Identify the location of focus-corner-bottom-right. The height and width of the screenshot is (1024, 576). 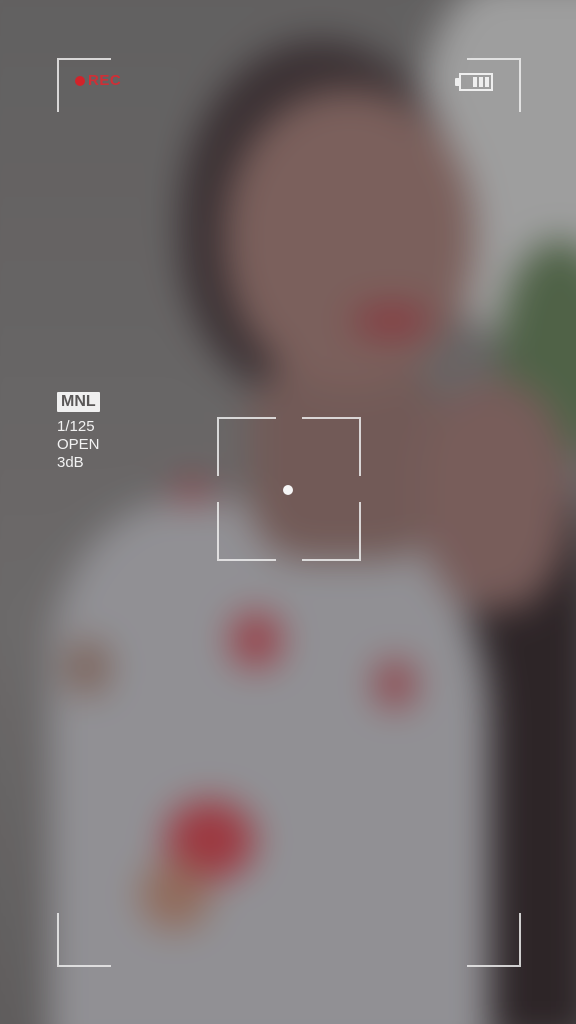
(331, 531).